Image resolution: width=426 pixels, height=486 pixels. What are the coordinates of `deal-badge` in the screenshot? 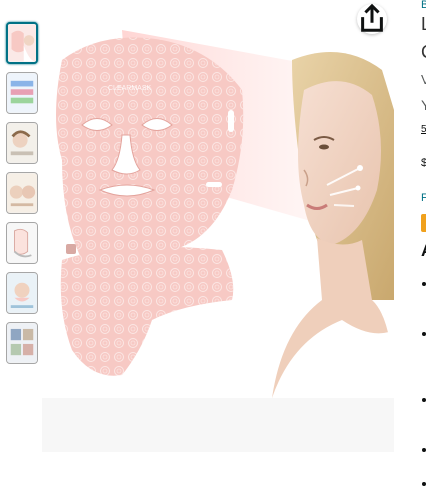 It's located at (423, 223).